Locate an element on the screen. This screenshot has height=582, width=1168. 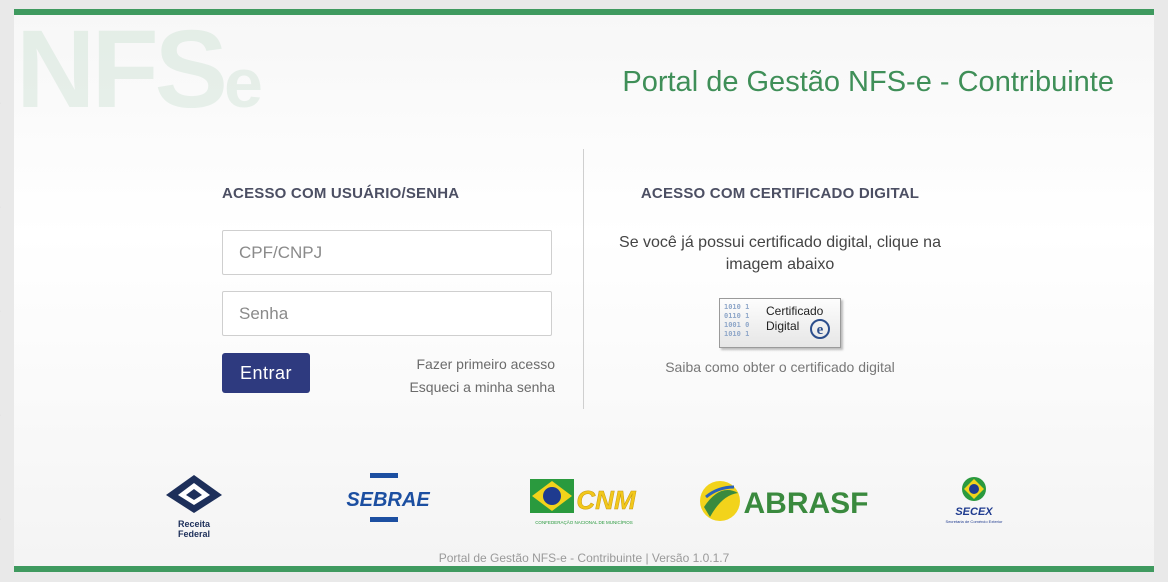
sebrae-icon: SEBRAE is located at coordinates (388, 497).